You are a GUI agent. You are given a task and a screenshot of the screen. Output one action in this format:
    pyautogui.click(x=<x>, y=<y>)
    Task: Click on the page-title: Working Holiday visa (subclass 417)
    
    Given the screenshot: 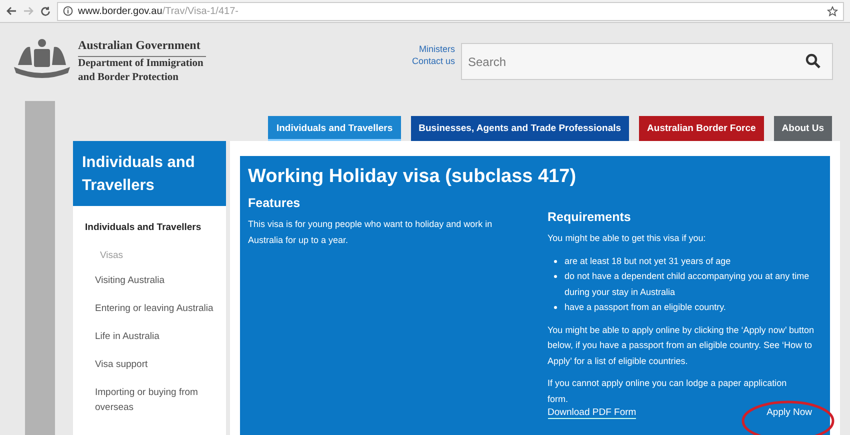 What is the action you would take?
    pyautogui.click(x=413, y=177)
    